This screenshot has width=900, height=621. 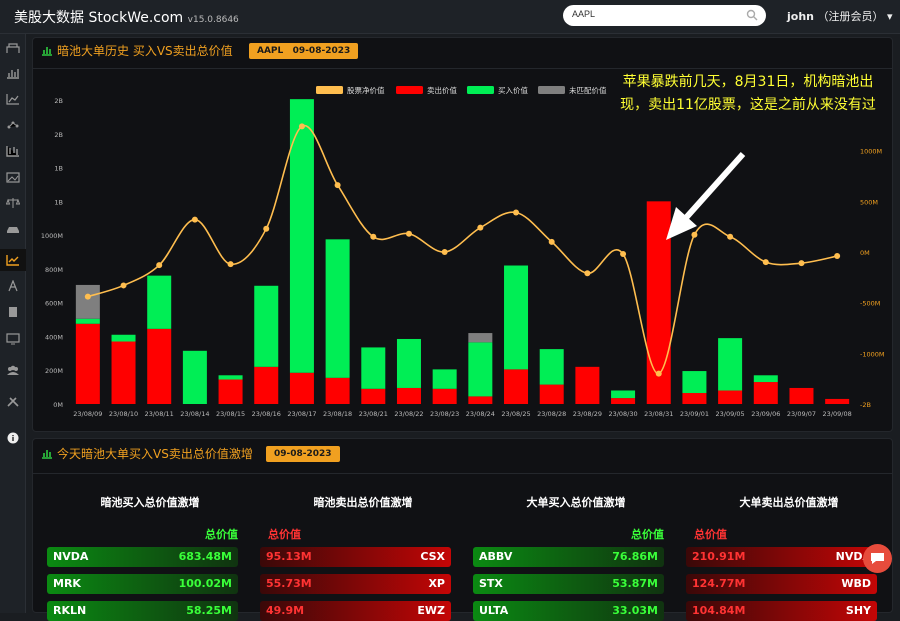 I want to click on surge-row: SHY 104.84M, so click(x=781, y=611).